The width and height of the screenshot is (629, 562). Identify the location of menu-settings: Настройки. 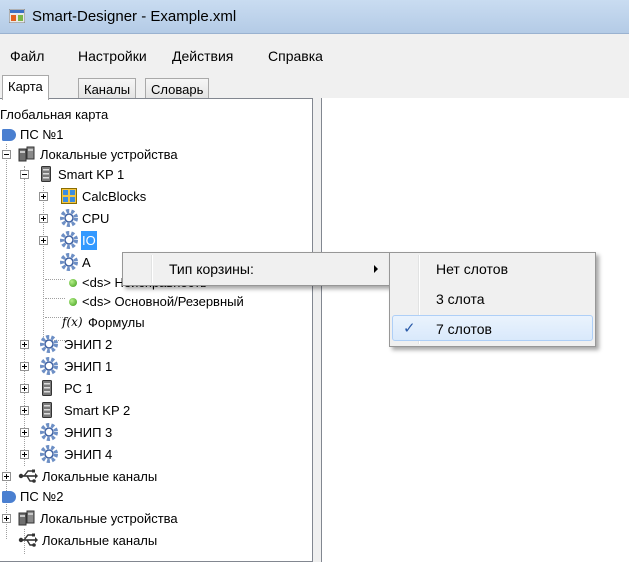
(112, 56).